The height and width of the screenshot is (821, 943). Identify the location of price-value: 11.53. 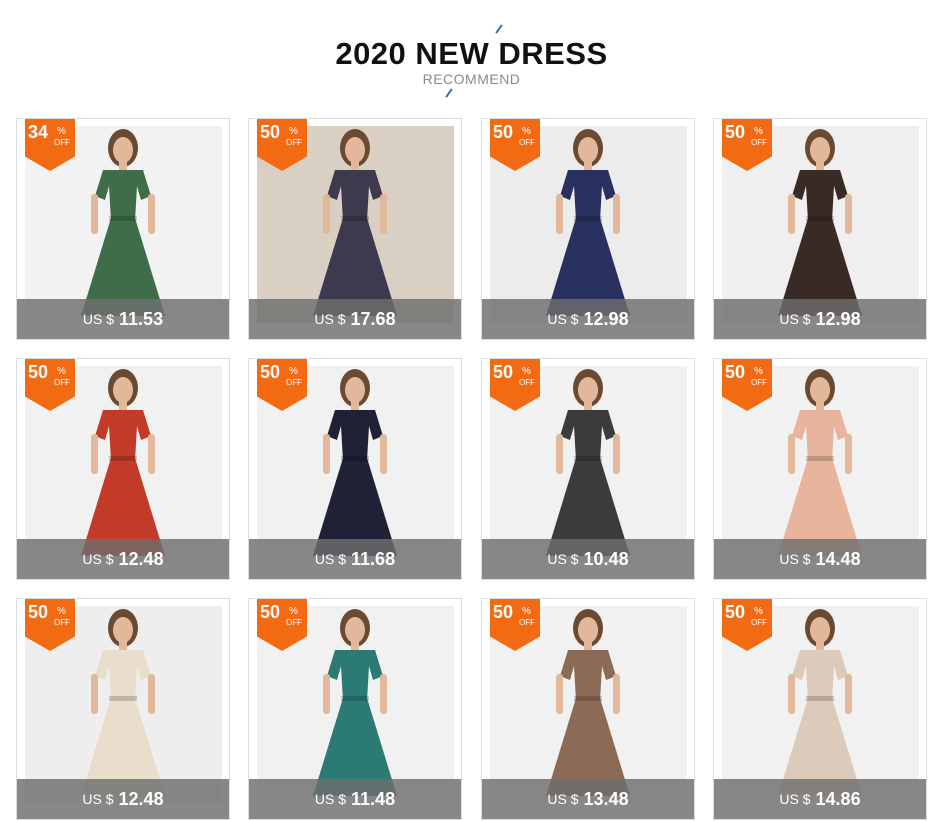
(141, 318).